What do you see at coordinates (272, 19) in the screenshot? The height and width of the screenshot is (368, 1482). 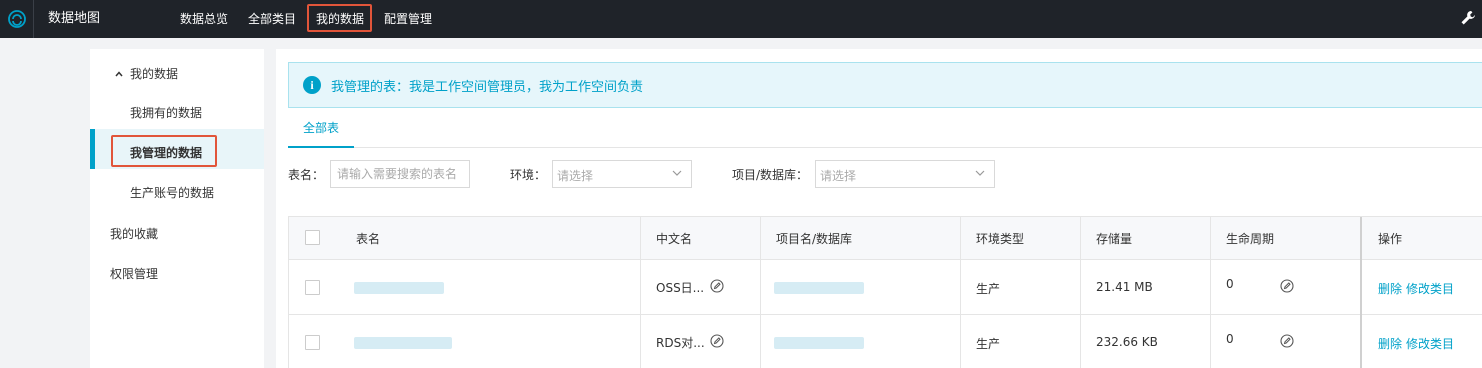 I see `nav-all-categories: 全部类目` at bounding box center [272, 19].